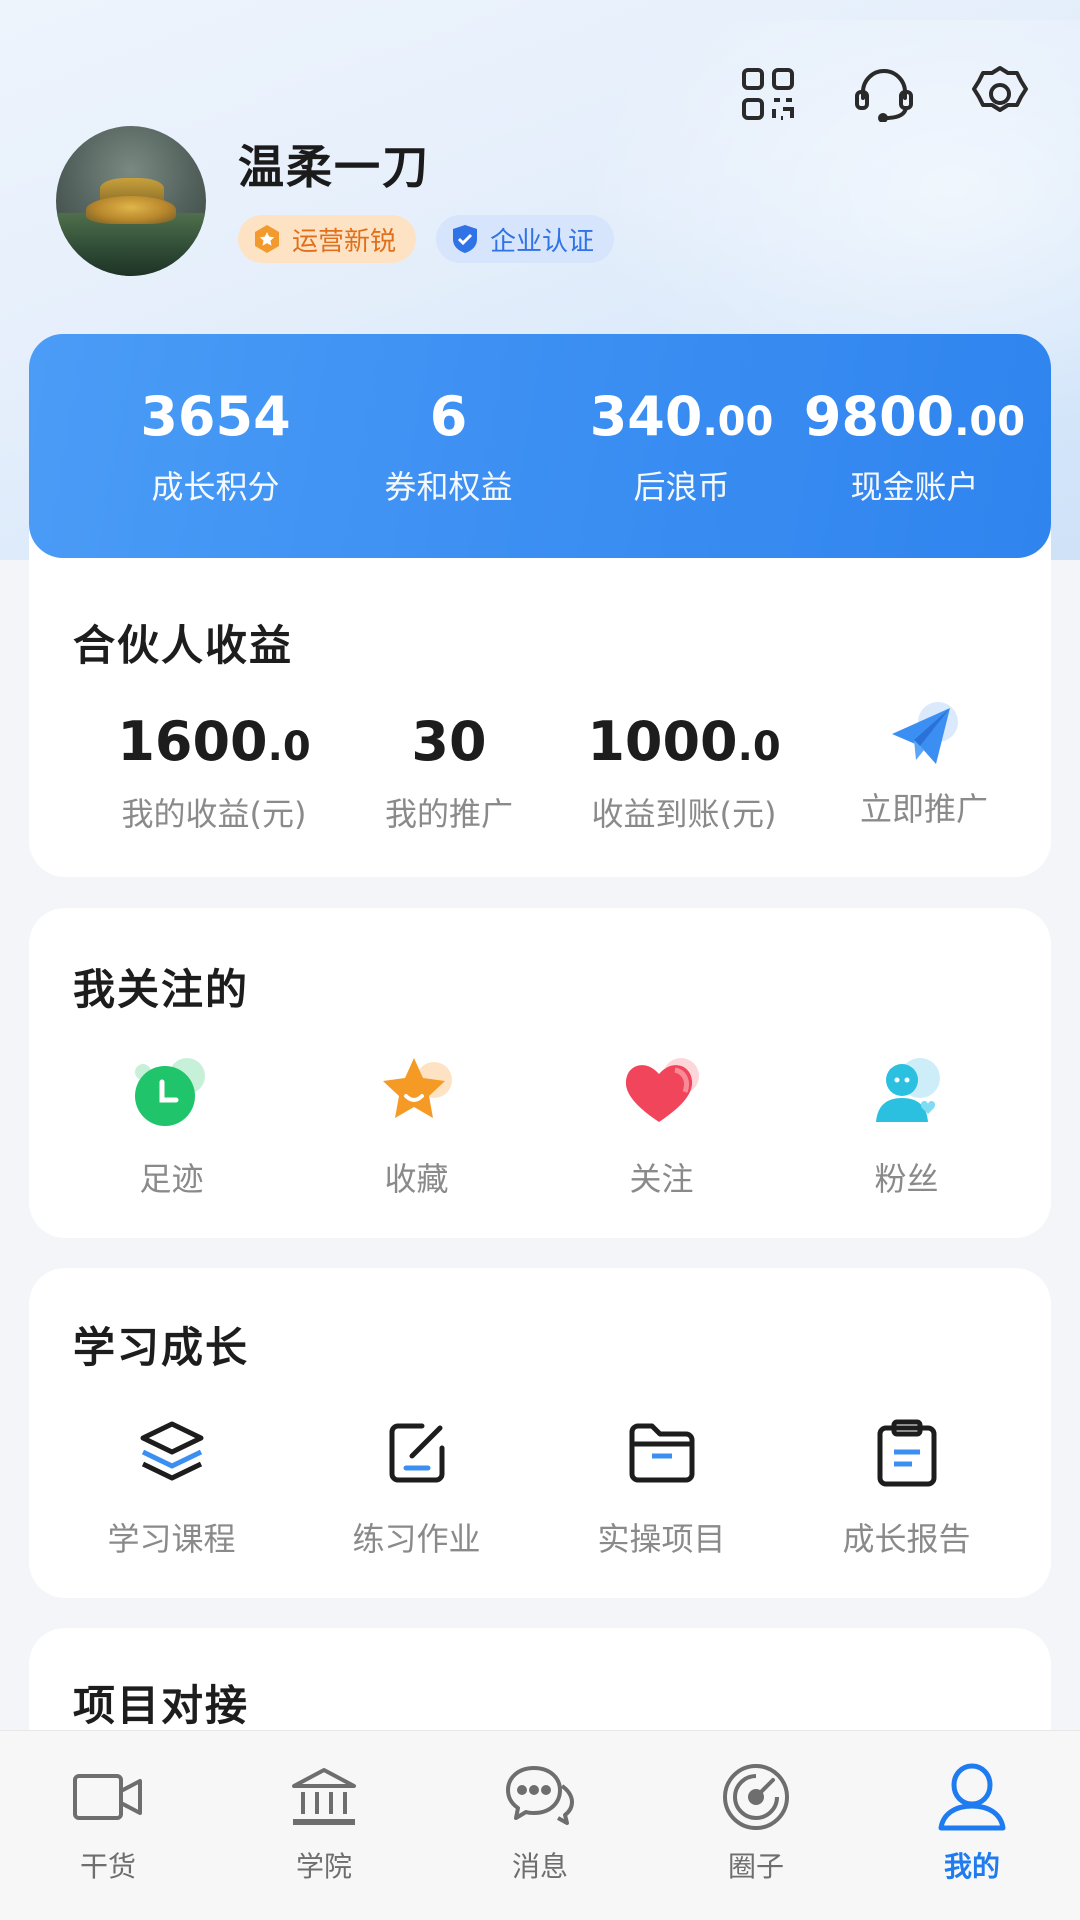 The image size is (1080, 1920). Describe the element at coordinates (914, 446) in the screenshot. I see `stat-cash-account: 9800.00 现金账户` at that location.